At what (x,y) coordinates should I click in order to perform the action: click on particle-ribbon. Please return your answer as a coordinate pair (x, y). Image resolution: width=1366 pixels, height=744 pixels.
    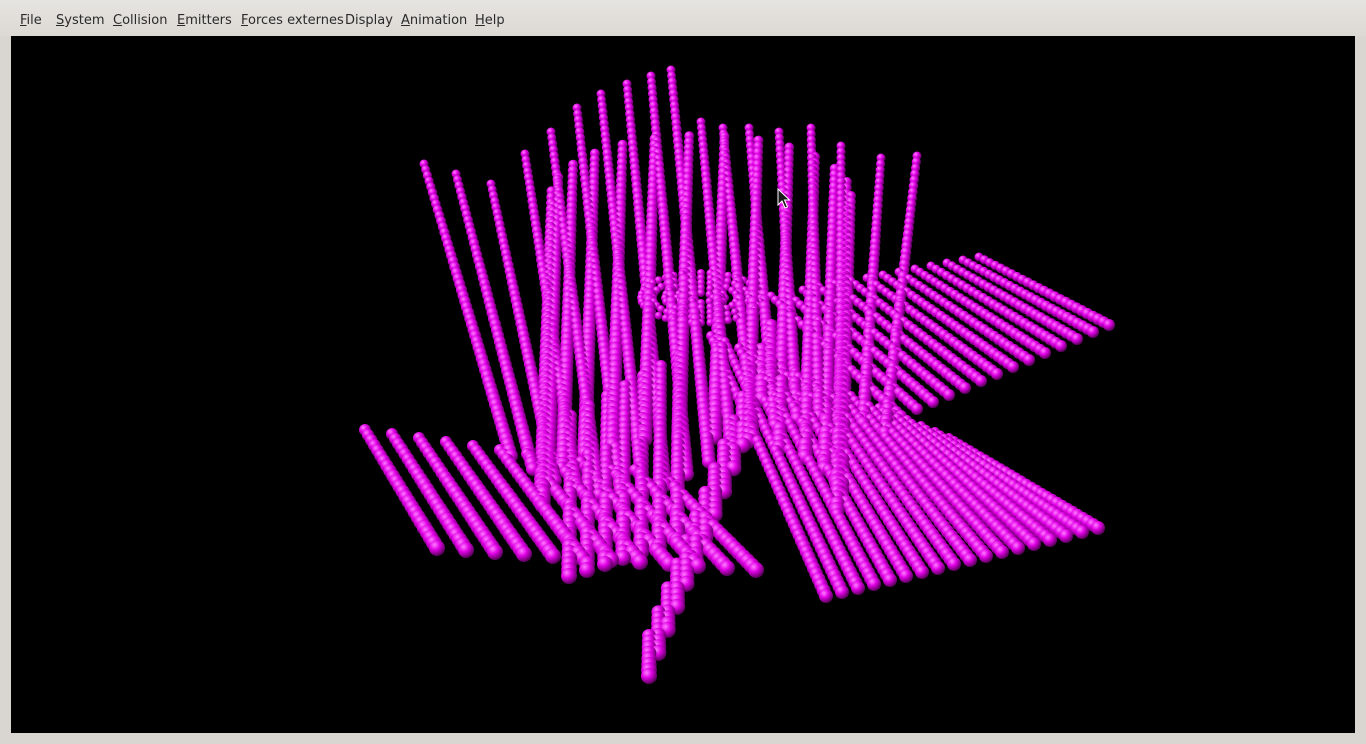
    Looking at the image, I should click on (649, 676).